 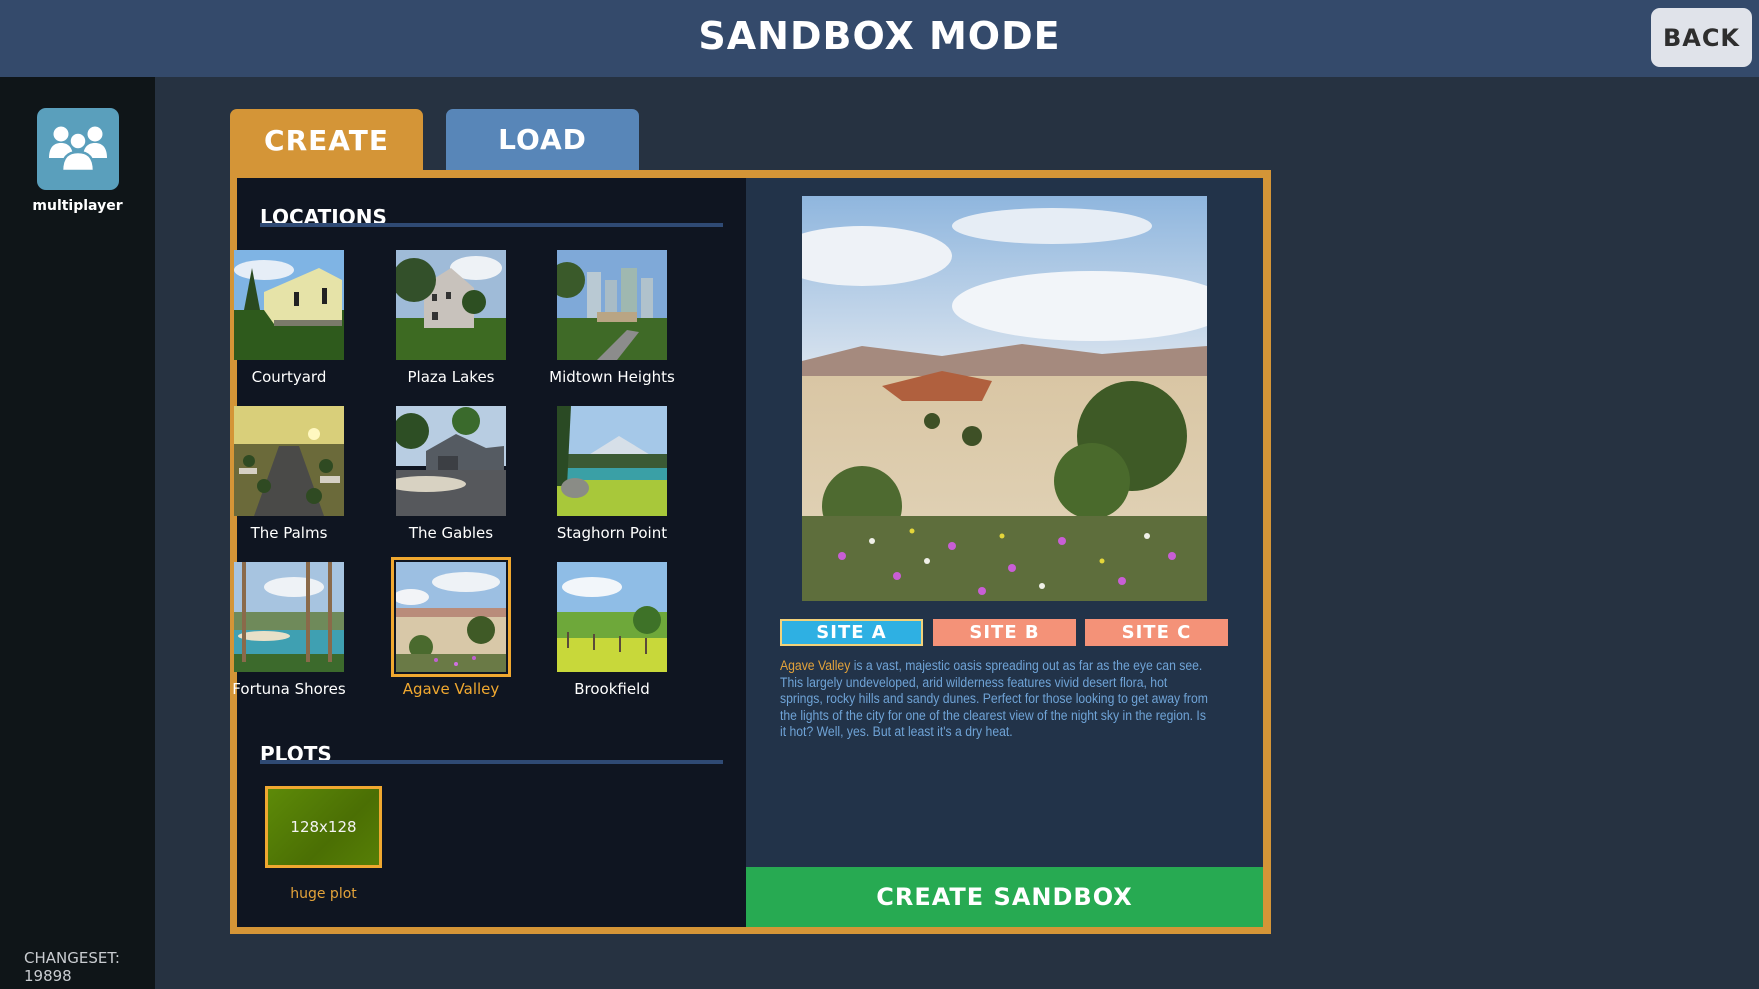 I want to click on location-agave-valley: Agave Valley, so click(x=451, y=627).